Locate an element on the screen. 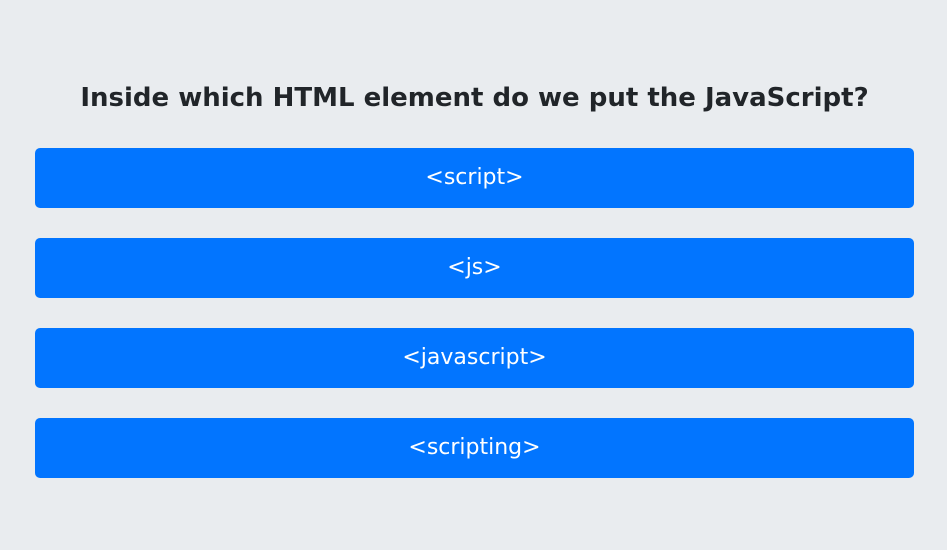 This screenshot has width=947, height=550. answer-button-script: <script> is located at coordinates (474, 178).